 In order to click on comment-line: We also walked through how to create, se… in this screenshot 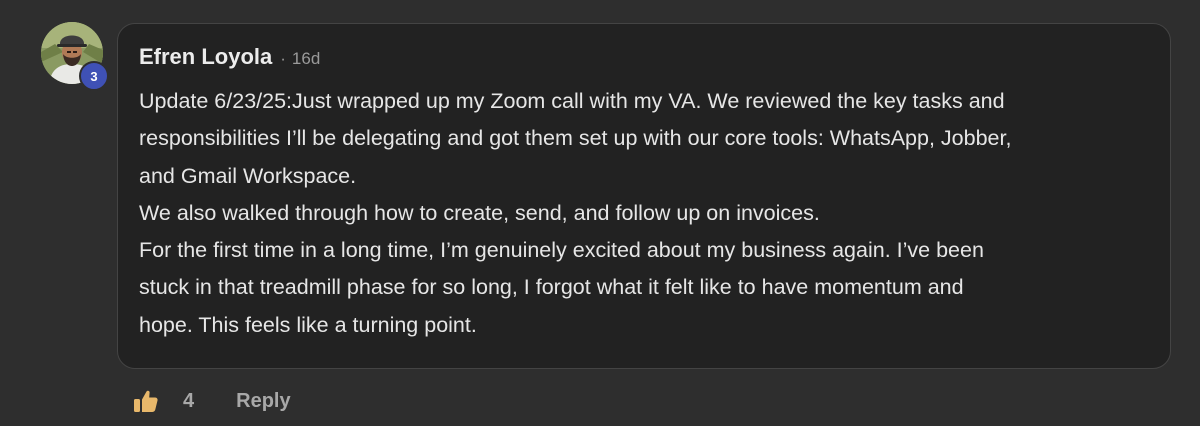, I will do `click(479, 212)`.